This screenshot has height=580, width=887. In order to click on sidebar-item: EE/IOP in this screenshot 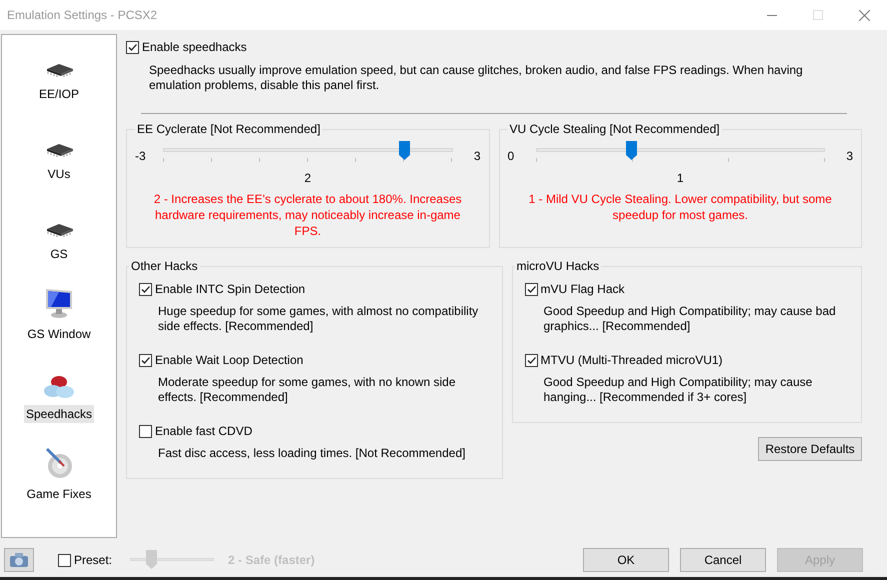, I will do `click(58, 94)`.